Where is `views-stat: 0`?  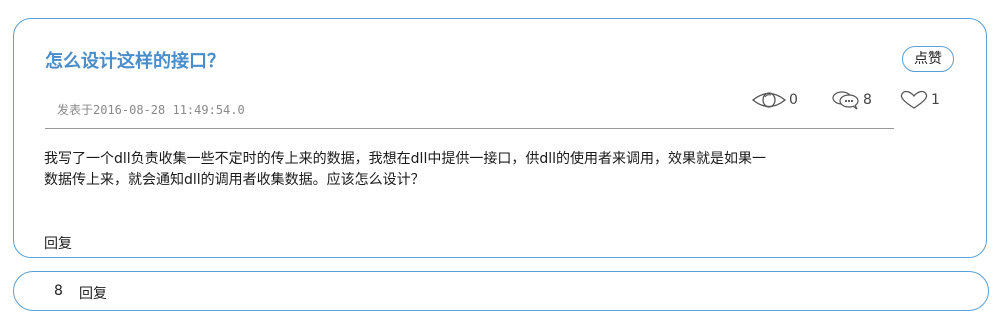 views-stat: 0 is located at coordinates (774, 100).